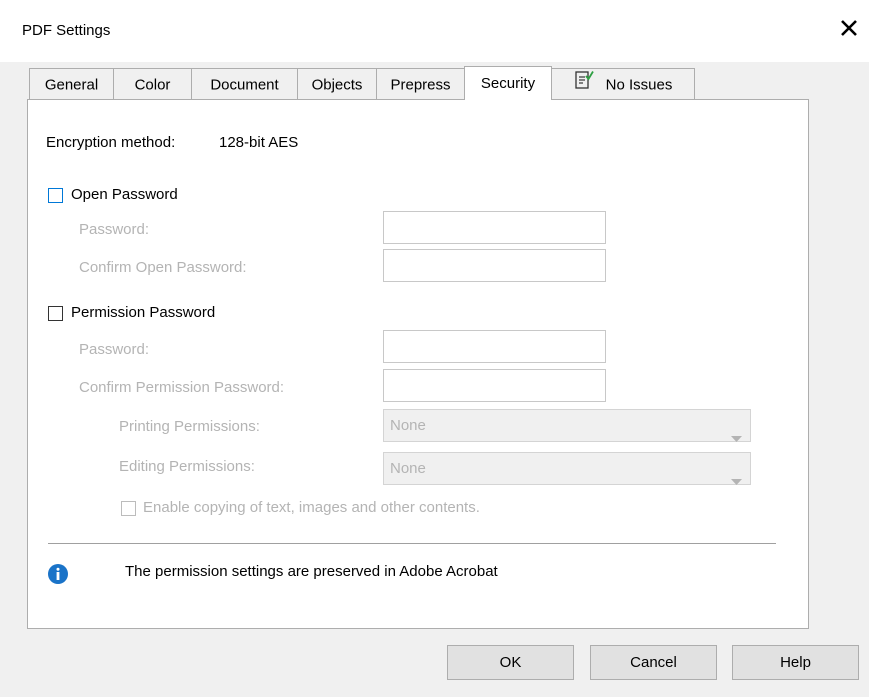 The image size is (869, 697). What do you see at coordinates (849, 28) in the screenshot?
I see `close-icon` at bounding box center [849, 28].